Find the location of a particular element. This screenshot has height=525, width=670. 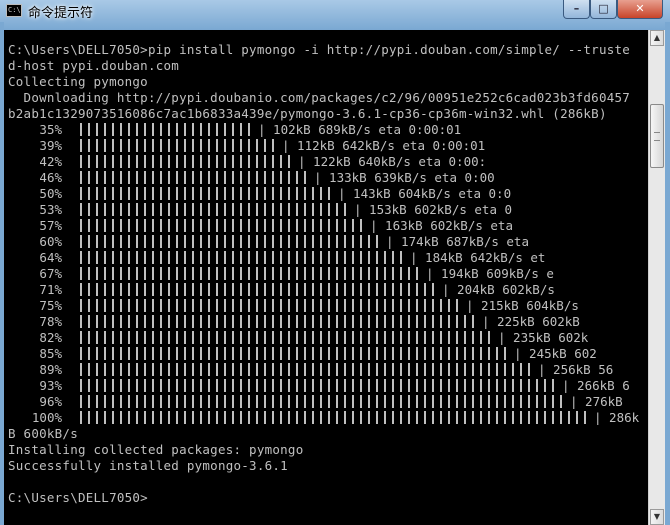

progress-row: 46% | 133kB 639kB/s eta 0:00 is located at coordinates (326, 178).